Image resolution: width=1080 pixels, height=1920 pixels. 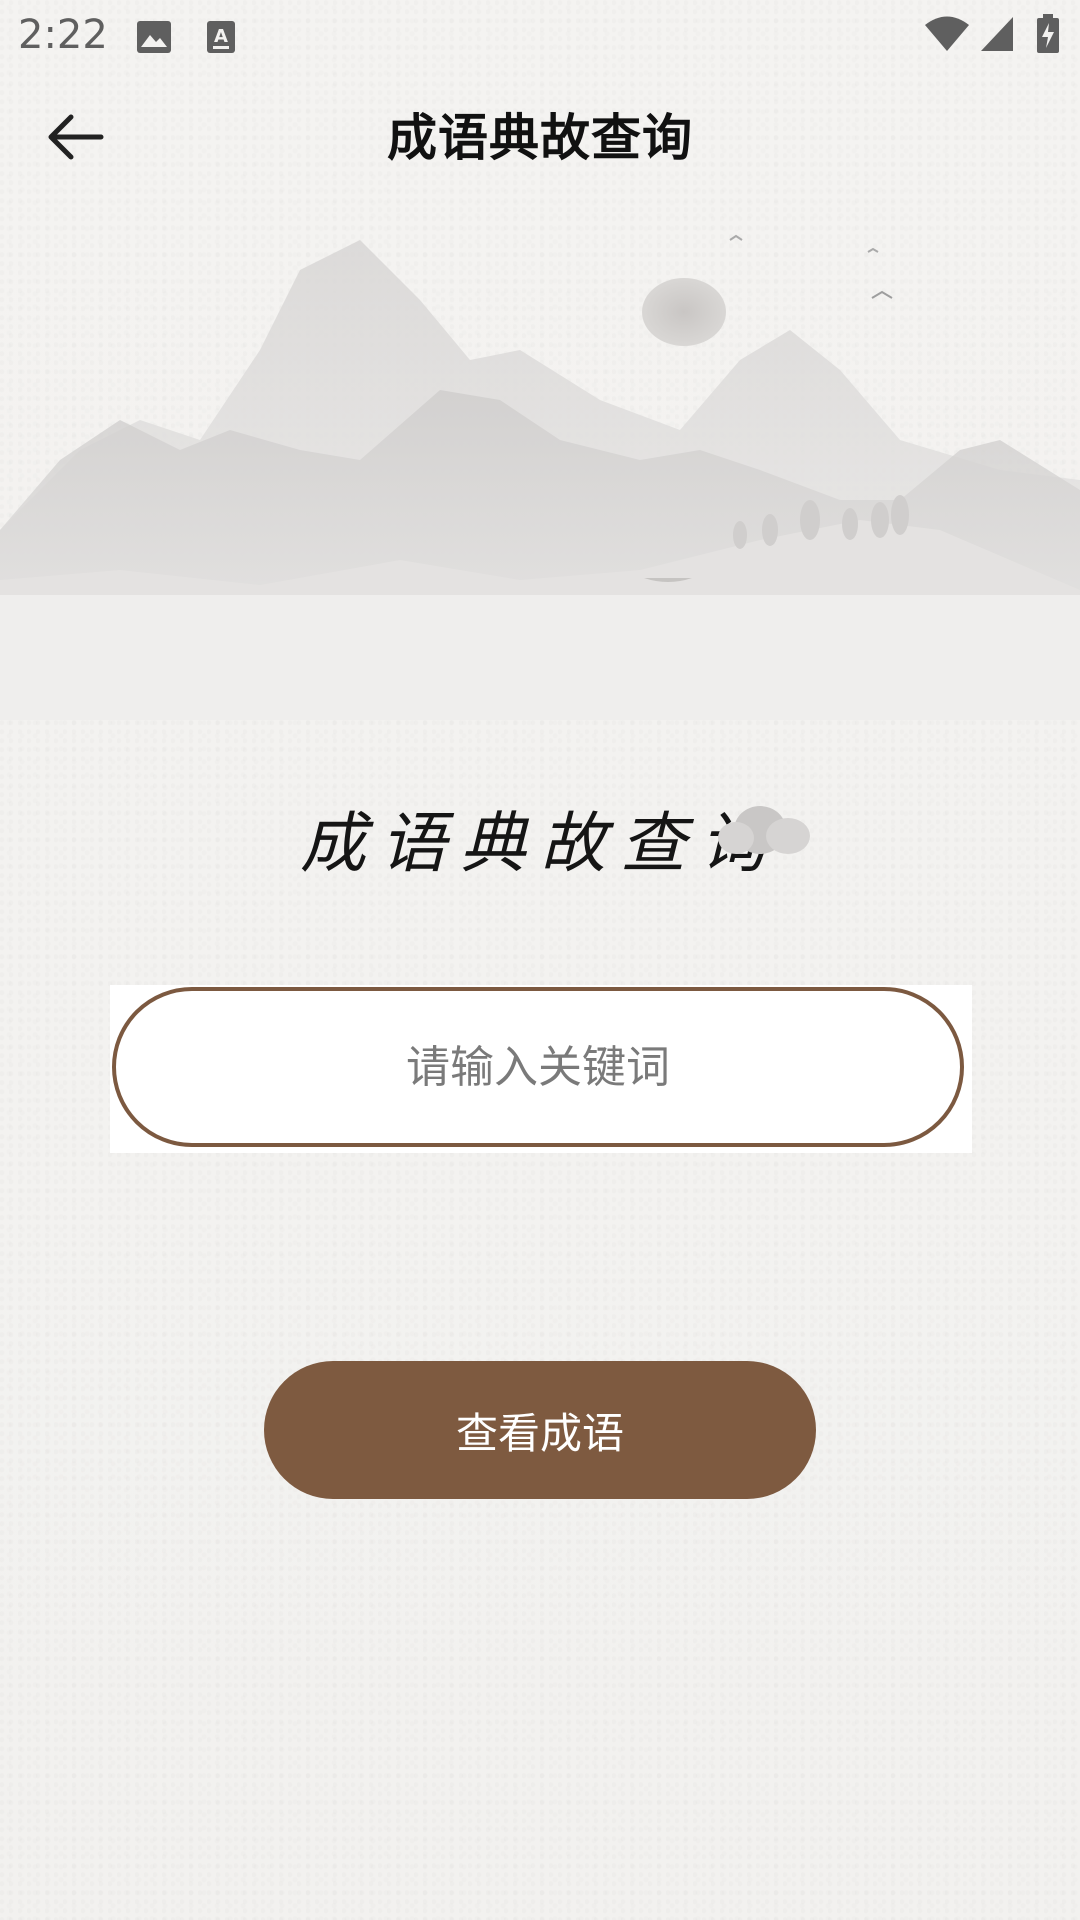 What do you see at coordinates (63, 35) in the screenshot?
I see `status-time: 2:22` at bounding box center [63, 35].